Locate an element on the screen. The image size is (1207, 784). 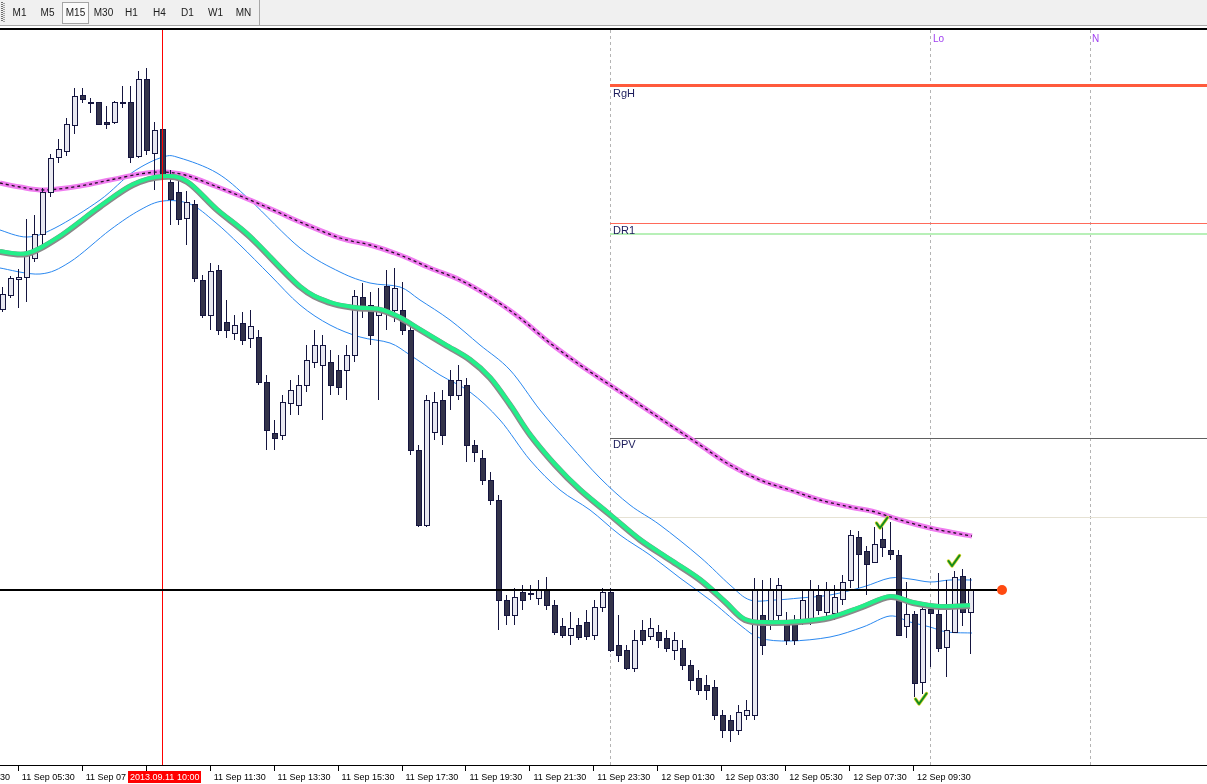
dot-icon is located at coordinates (1002, 590).